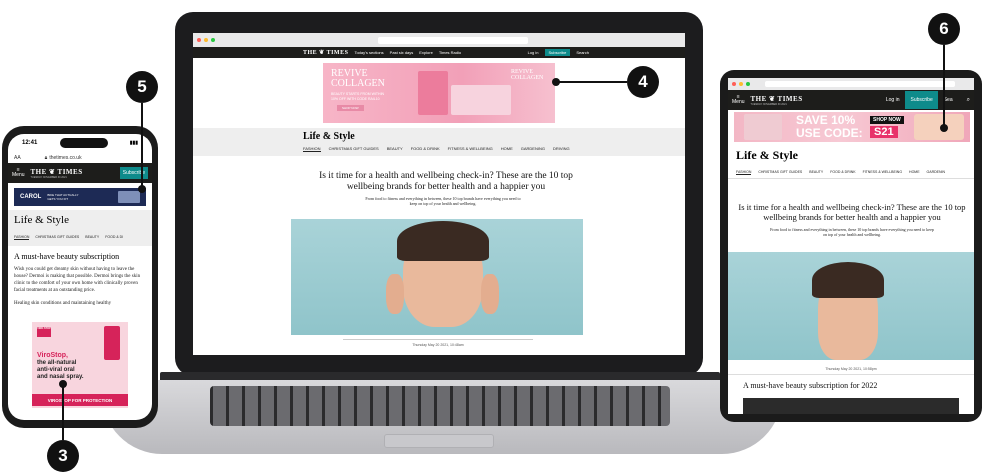 This screenshot has width=984, height=473. I want to click on callout-3: 3, so click(63, 456).